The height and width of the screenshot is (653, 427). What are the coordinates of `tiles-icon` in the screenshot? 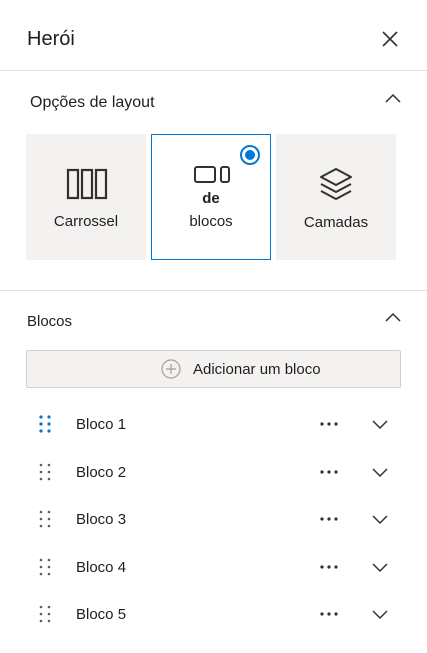 It's located at (212, 174).